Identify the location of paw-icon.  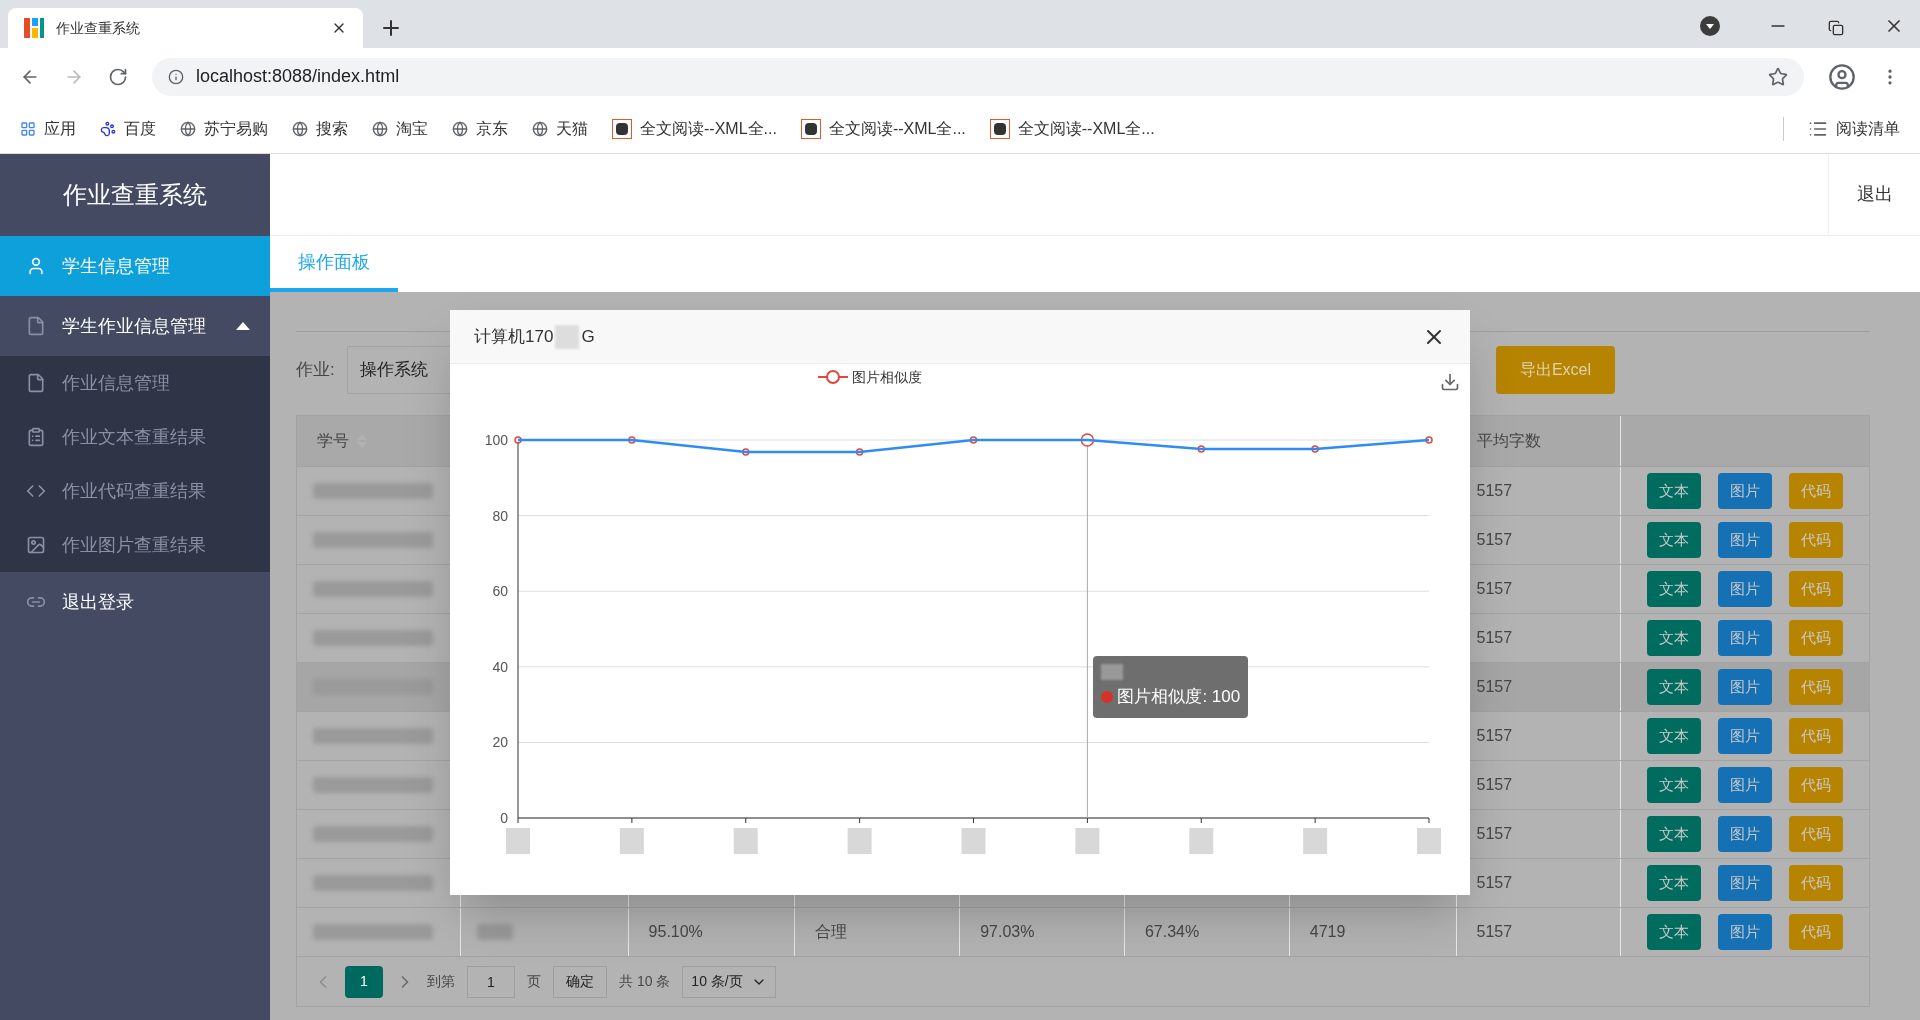
(108, 129).